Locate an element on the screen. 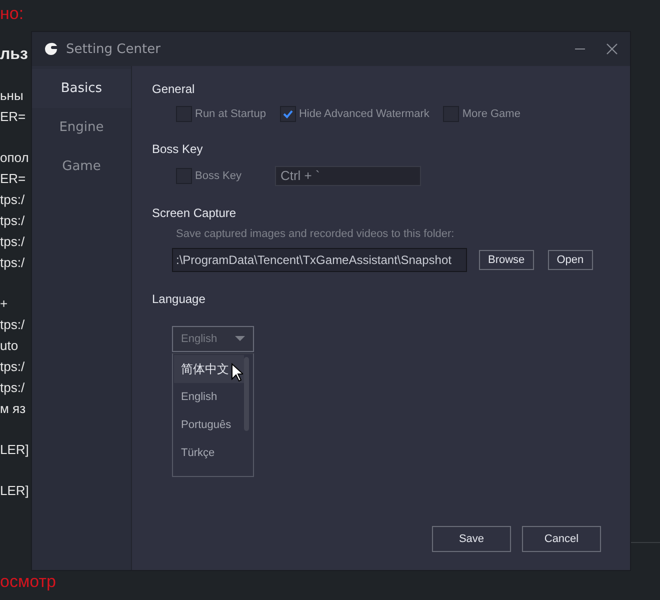 Image resolution: width=660 pixels, height=600 pixels. caret-icon is located at coordinates (240, 339).